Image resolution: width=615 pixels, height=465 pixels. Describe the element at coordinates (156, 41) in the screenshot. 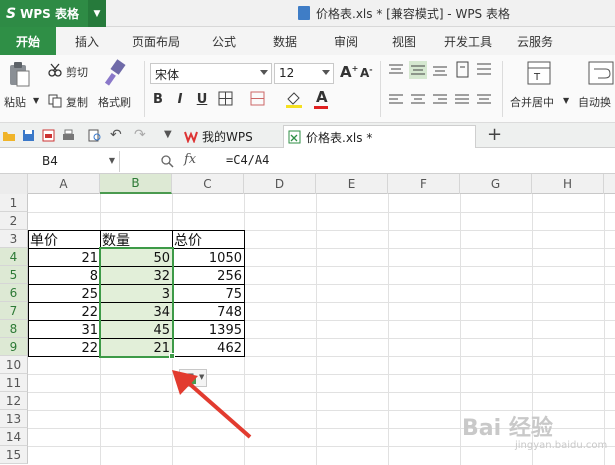

I see `tab-page-layout: 页面布局` at that location.